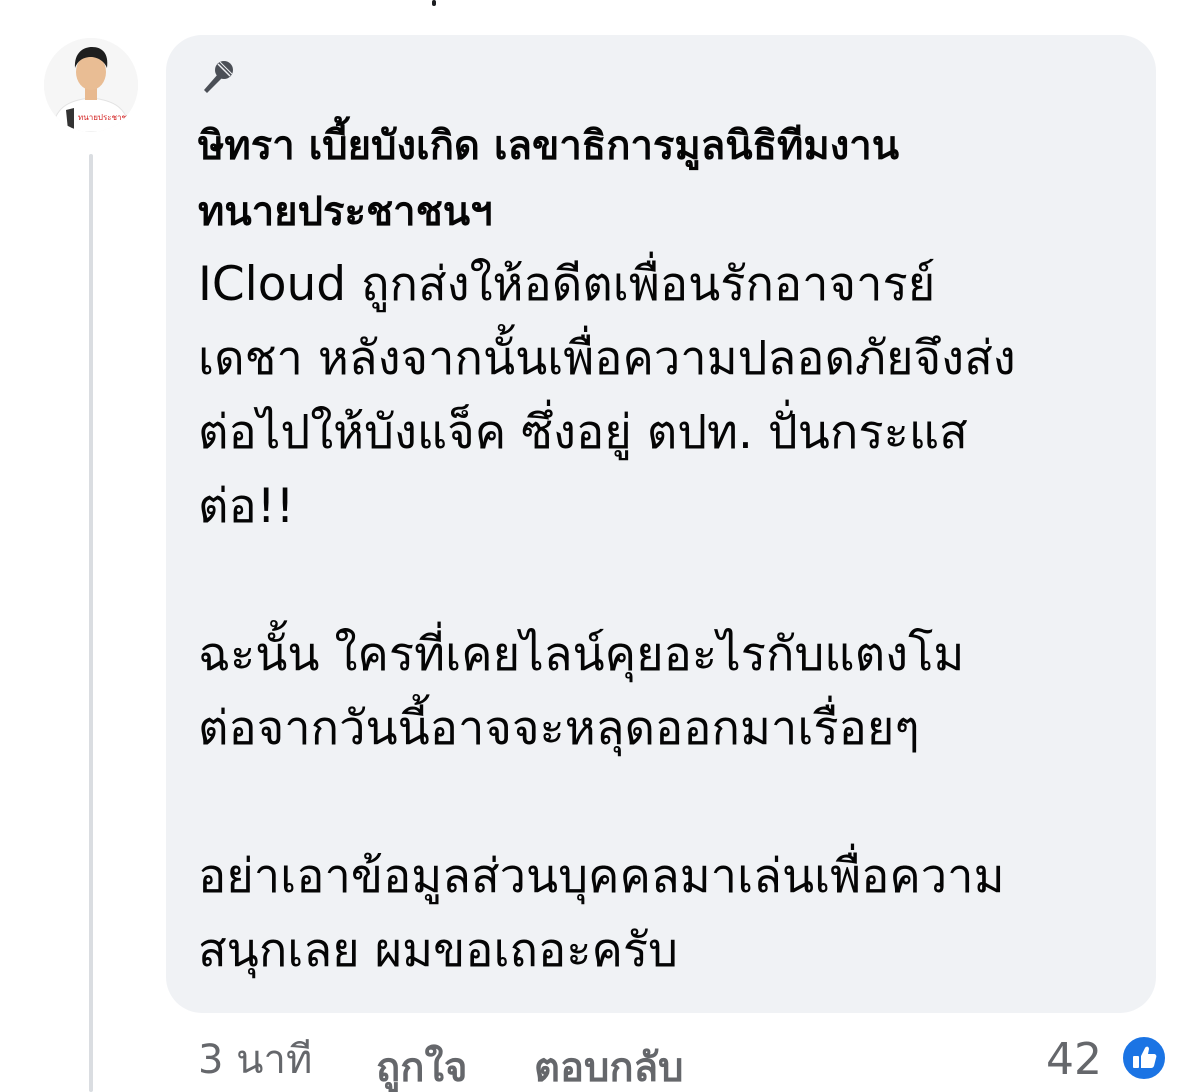  Describe the element at coordinates (559, 728) in the screenshot. I see `comment-line: ต่อจากวันนี้อาจจะหลุดออกมาเรื่อยๆ` at that location.